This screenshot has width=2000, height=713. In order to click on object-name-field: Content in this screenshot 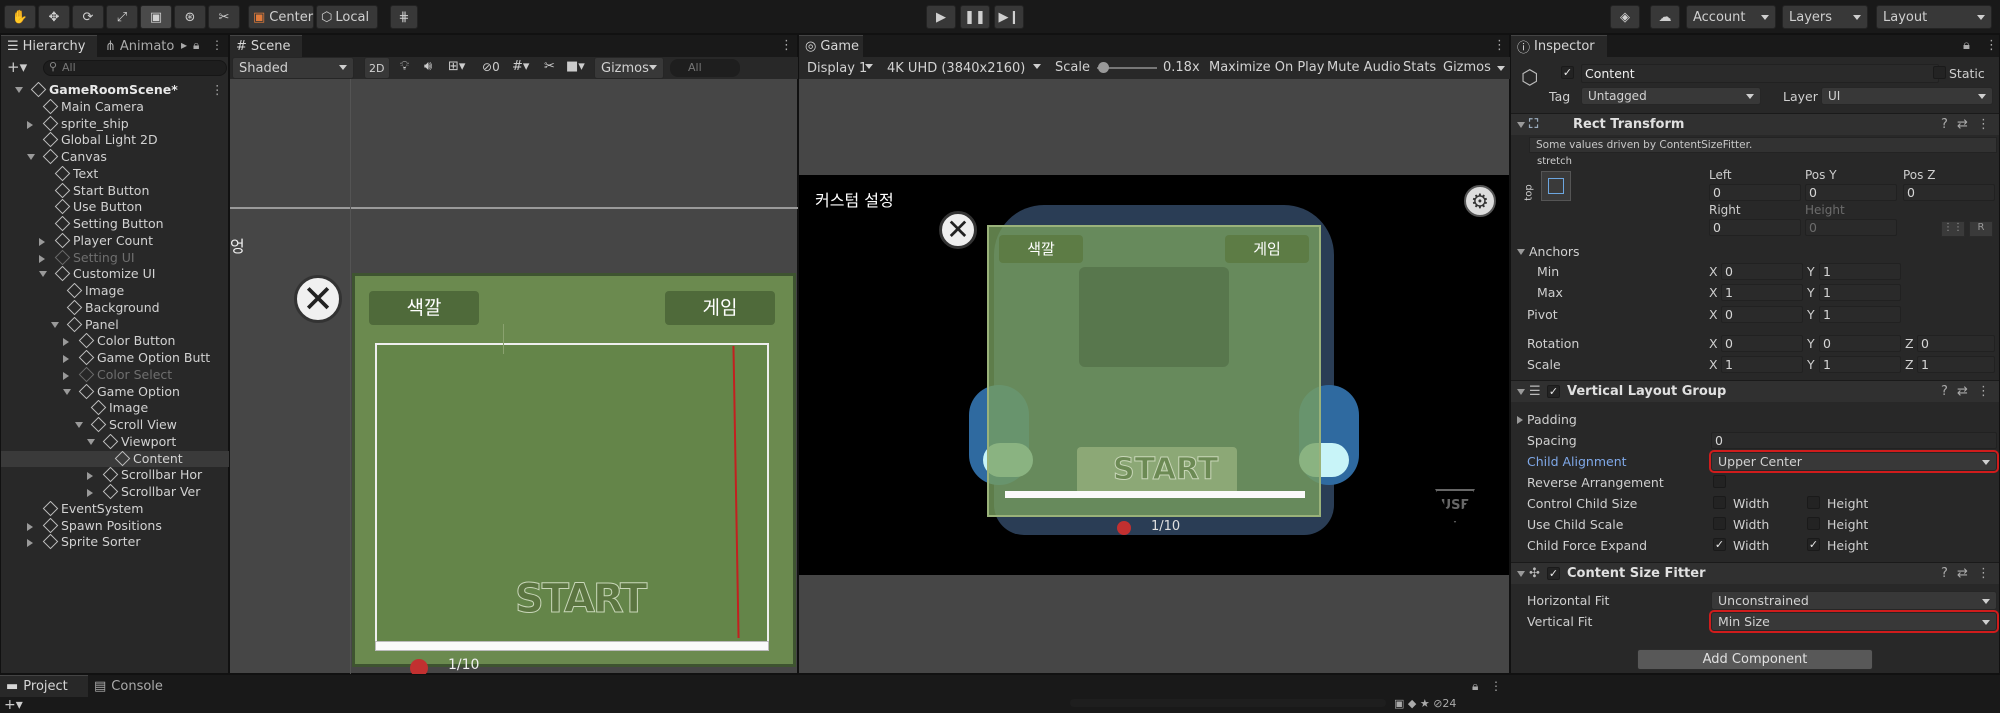, I will do `click(1760, 73)`.